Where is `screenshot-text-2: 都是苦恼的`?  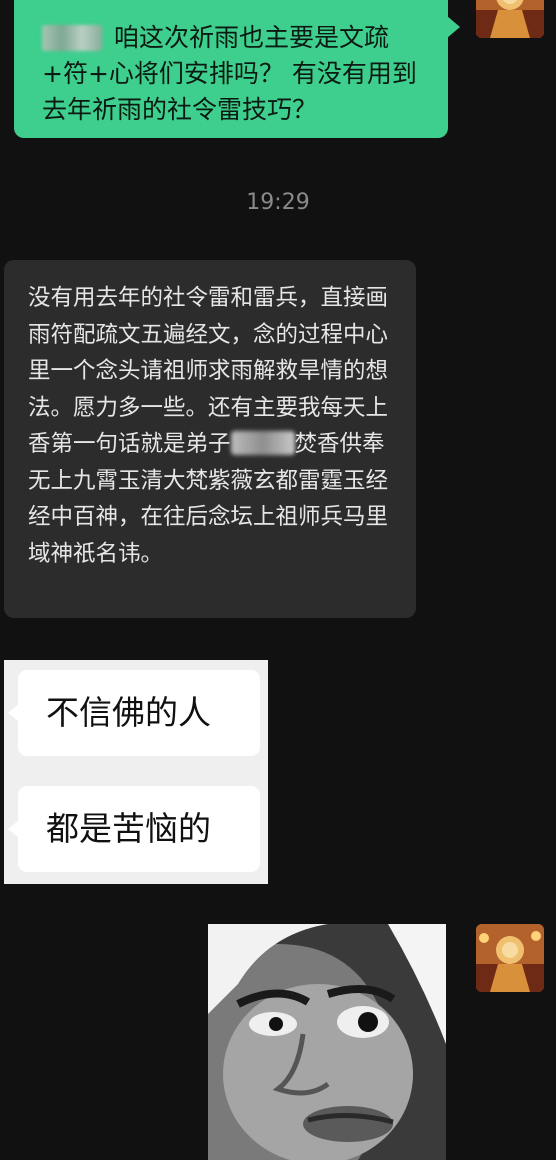
screenshot-text-2: 都是苦恼的 is located at coordinates (128, 828).